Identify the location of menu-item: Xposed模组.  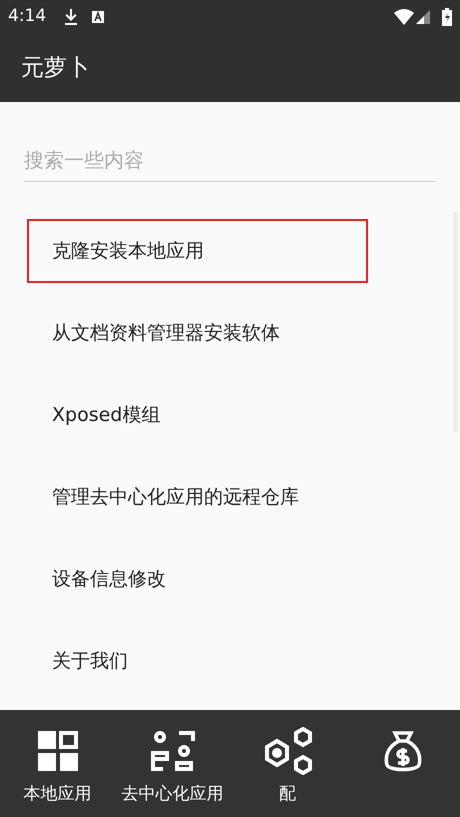
(197, 415).